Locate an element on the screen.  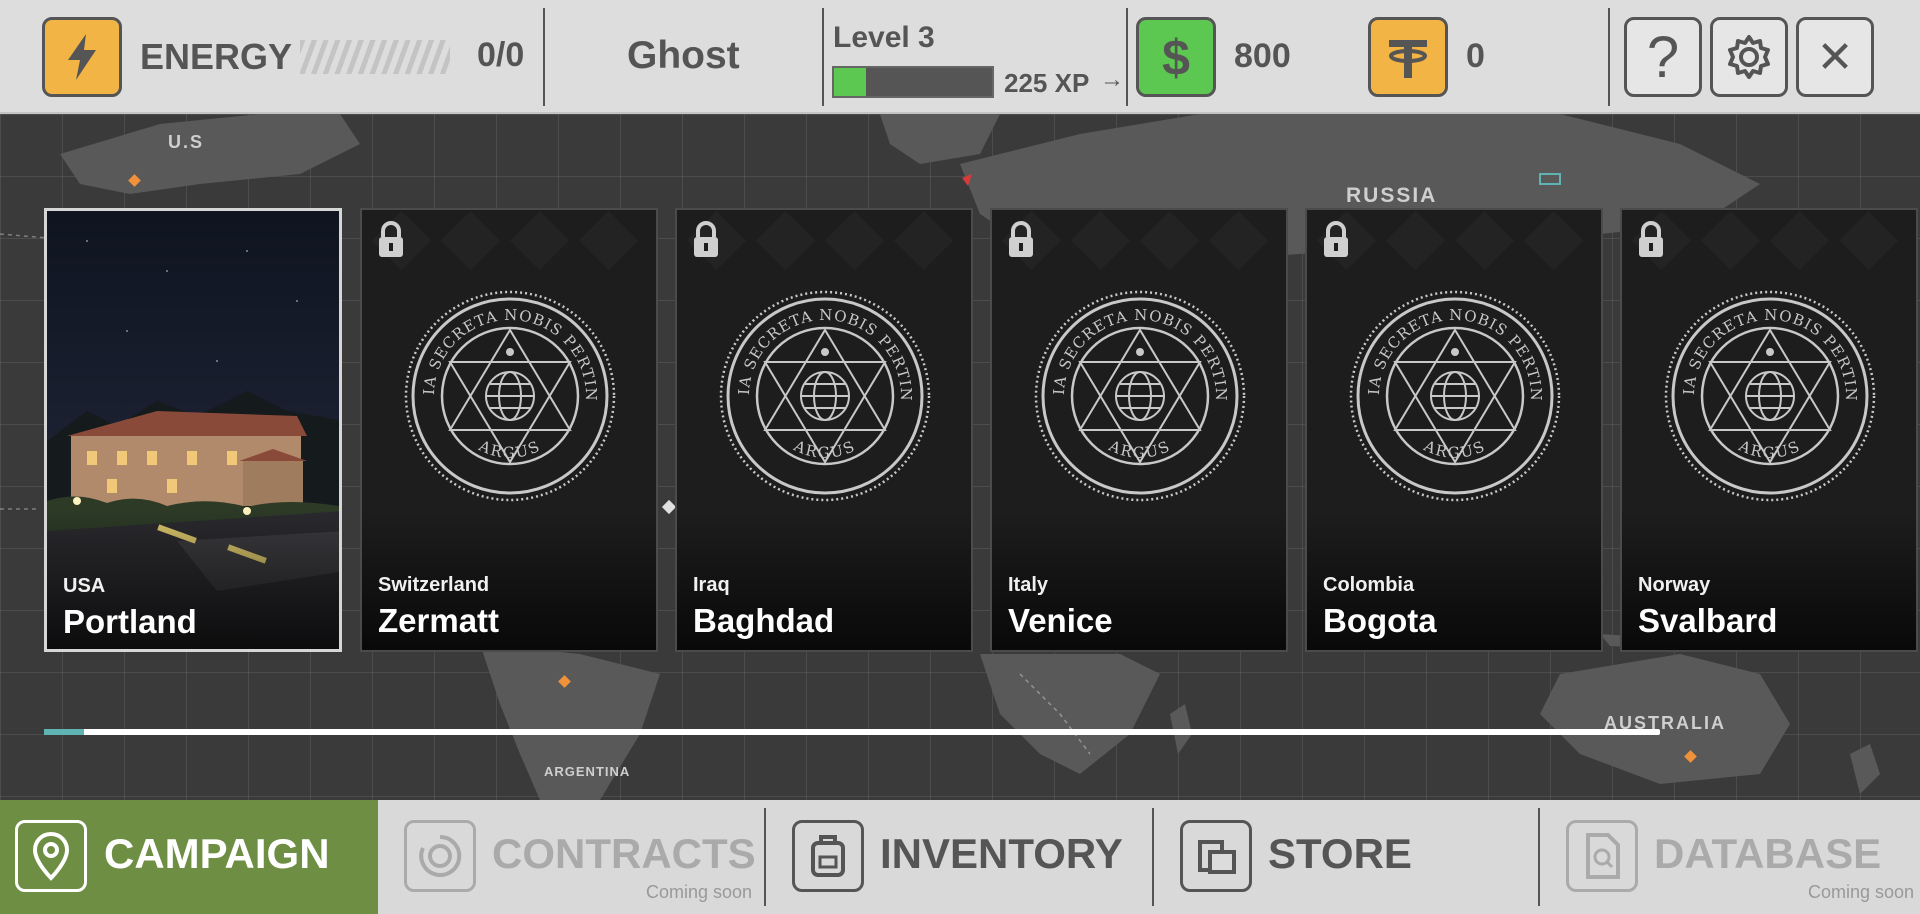
close-button: ✕ is located at coordinates (1835, 57).